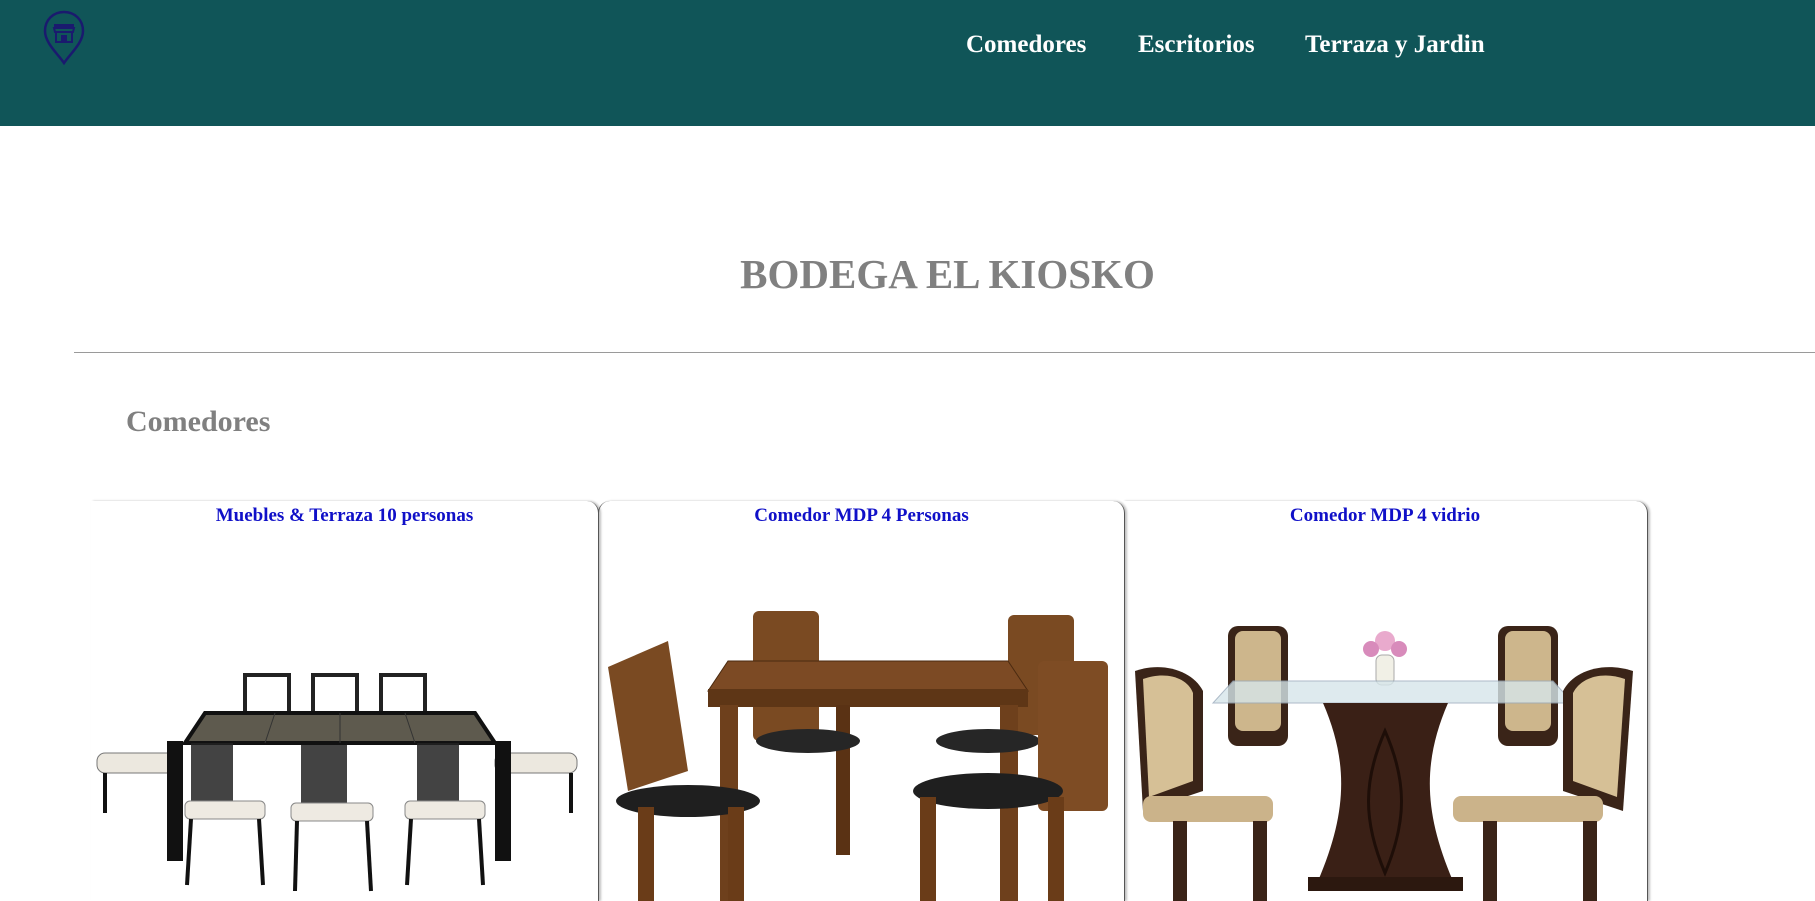  I want to click on page-title: BODEGA EL KIOSKO, so click(947, 274).